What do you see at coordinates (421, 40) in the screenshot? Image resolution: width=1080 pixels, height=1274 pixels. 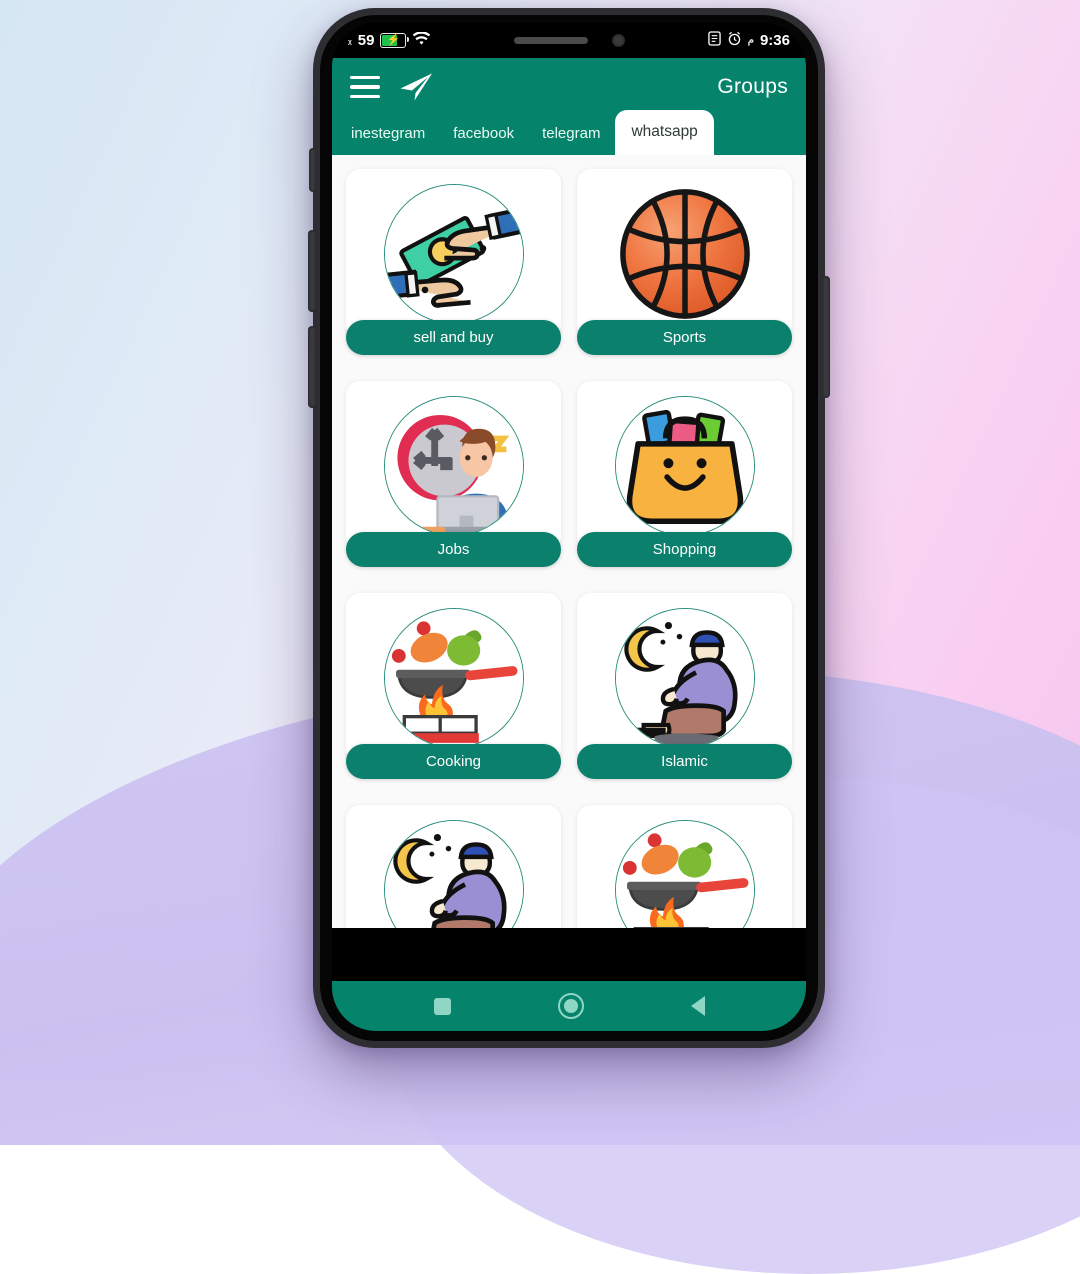 I see `wifi-icon` at bounding box center [421, 40].